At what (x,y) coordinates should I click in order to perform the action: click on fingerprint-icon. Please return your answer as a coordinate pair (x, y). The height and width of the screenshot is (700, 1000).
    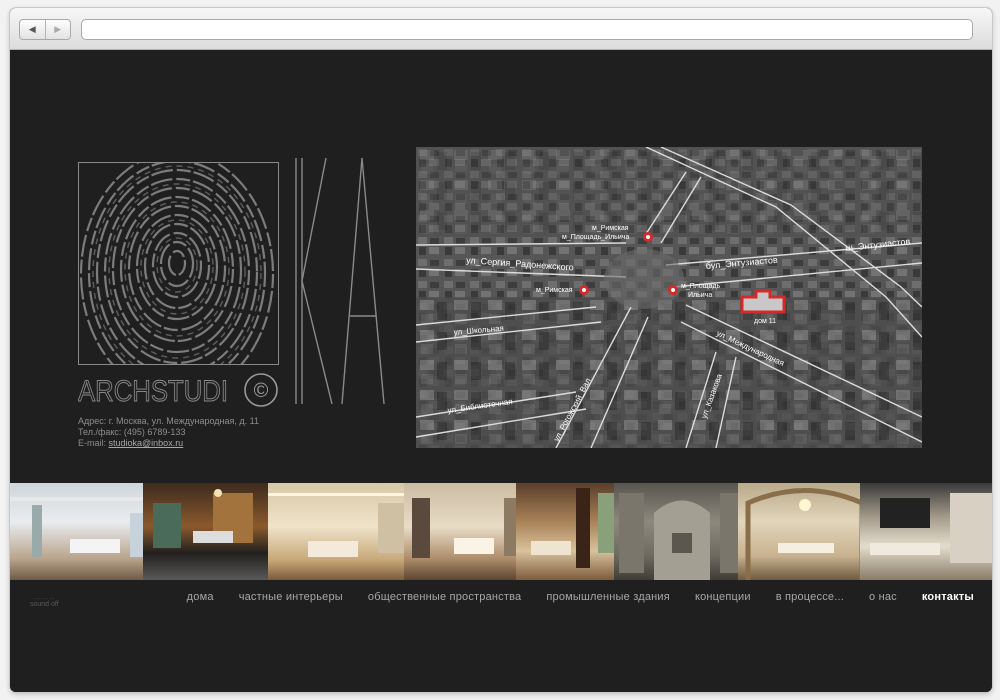
    Looking at the image, I should click on (178, 263).